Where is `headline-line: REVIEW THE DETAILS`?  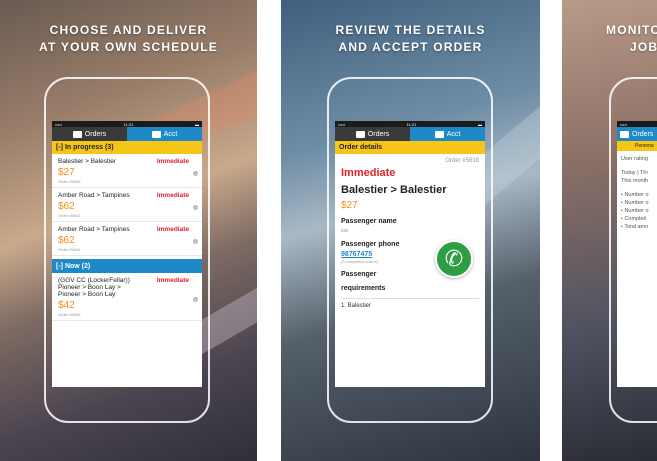
headline-line: REVIEW THE DETAILS is located at coordinates (410, 30).